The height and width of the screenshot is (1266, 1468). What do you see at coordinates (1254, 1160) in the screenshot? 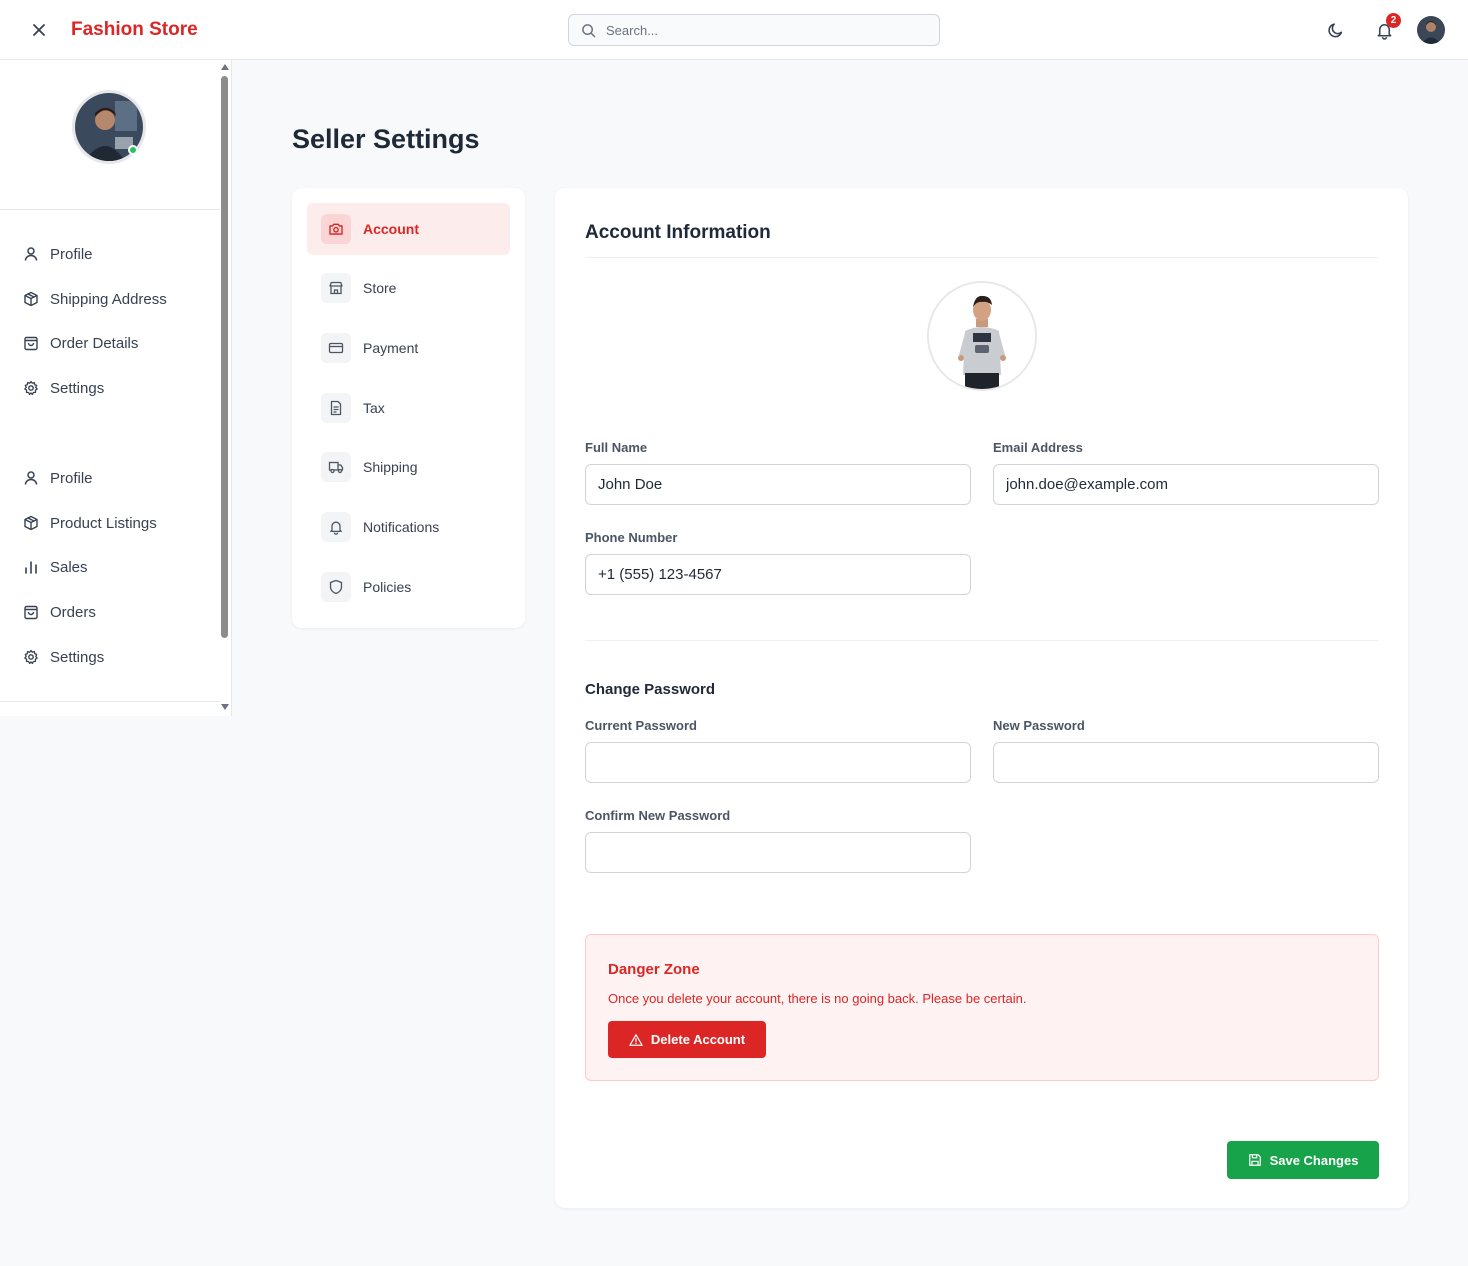
I see `save-icon` at bounding box center [1254, 1160].